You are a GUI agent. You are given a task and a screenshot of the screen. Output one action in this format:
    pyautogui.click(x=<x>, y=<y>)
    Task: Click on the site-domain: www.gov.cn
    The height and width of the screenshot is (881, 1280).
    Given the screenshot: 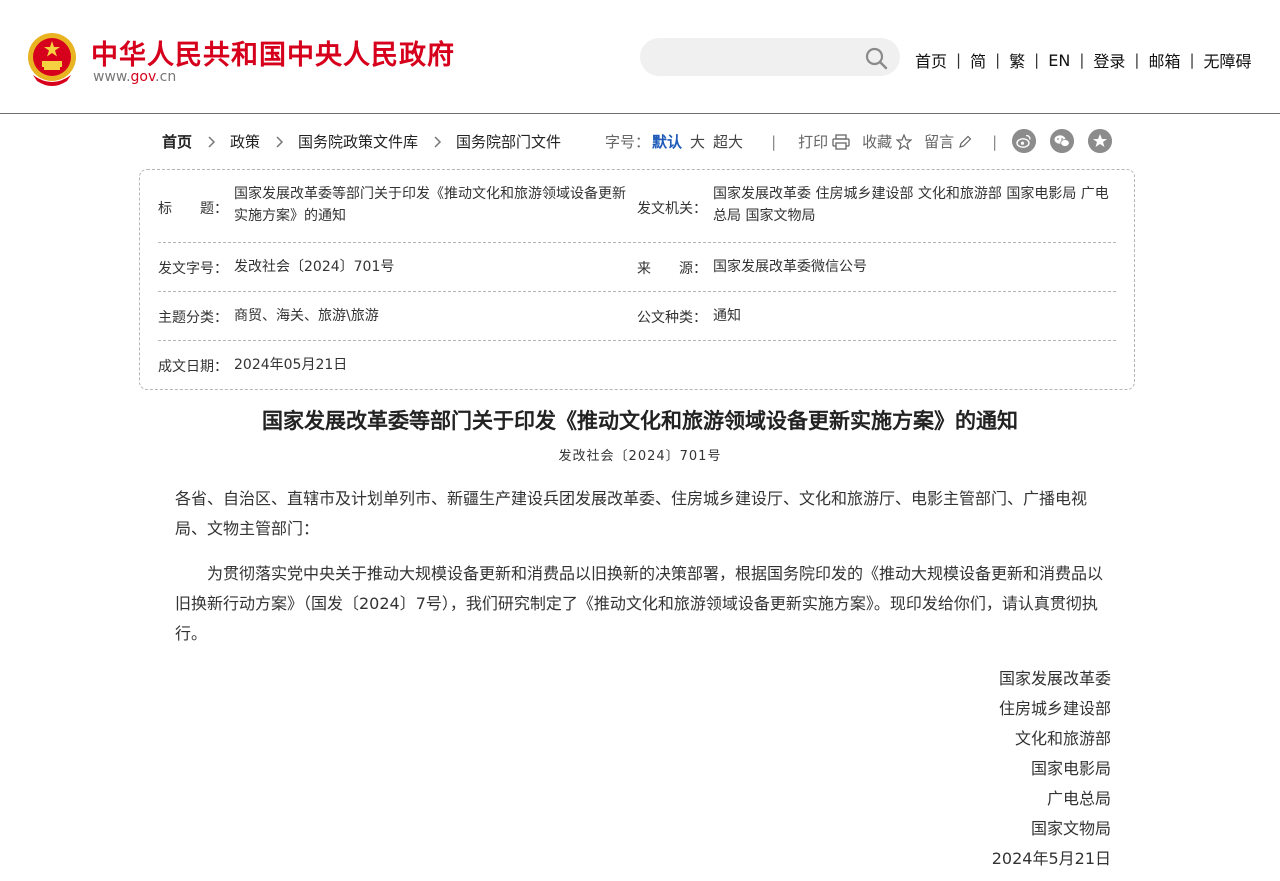 What is the action you would take?
    pyautogui.click(x=134, y=77)
    